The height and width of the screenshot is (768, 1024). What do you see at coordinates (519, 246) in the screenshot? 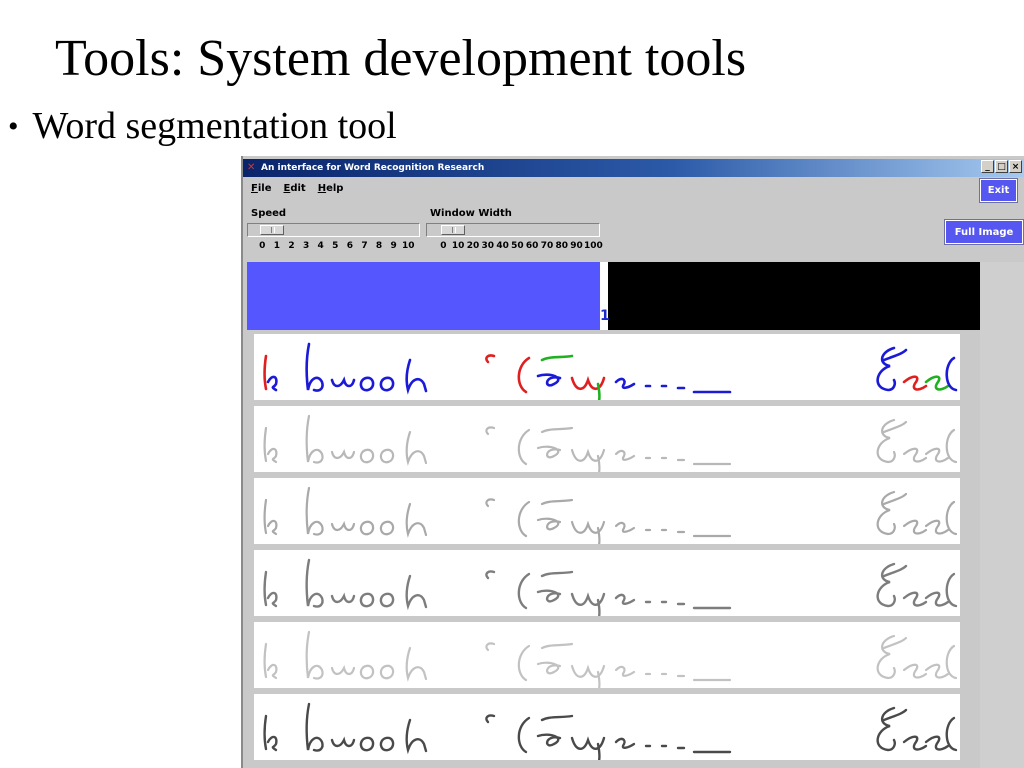
I see `window-width-ticks: 0 10 20 30 40 50 60 70 80 90 100` at bounding box center [519, 246].